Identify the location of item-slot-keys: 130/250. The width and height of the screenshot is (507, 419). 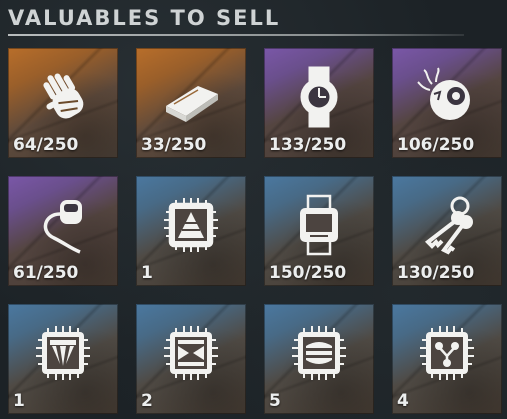
(447, 231).